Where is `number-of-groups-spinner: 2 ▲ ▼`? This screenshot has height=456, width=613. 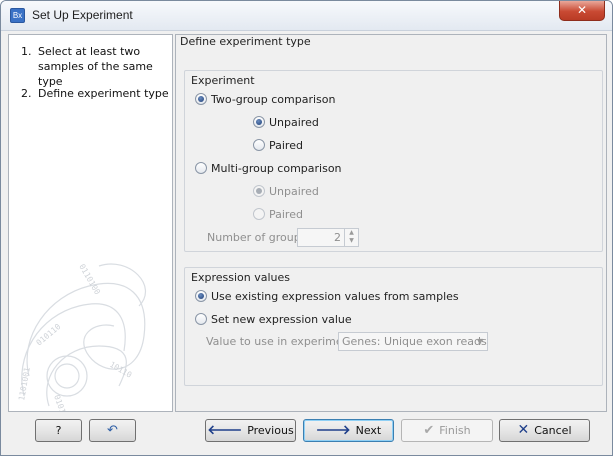
number-of-groups-spinner: 2 ▲ ▼ is located at coordinates (328, 237).